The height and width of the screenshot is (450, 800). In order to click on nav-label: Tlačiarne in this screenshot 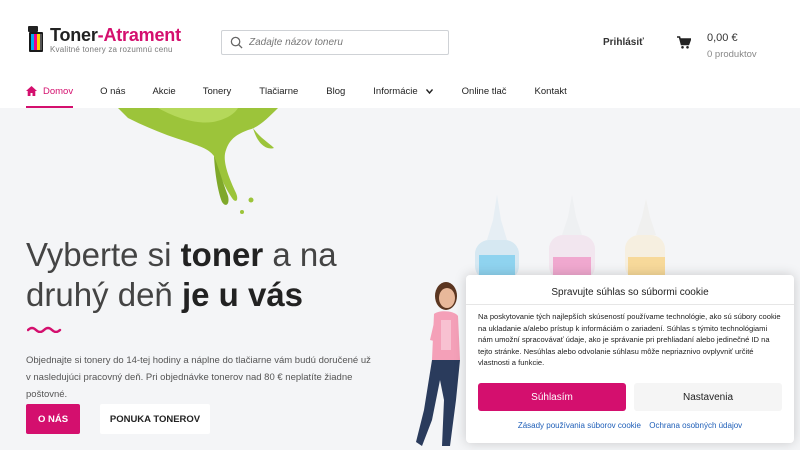, I will do `click(279, 91)`.